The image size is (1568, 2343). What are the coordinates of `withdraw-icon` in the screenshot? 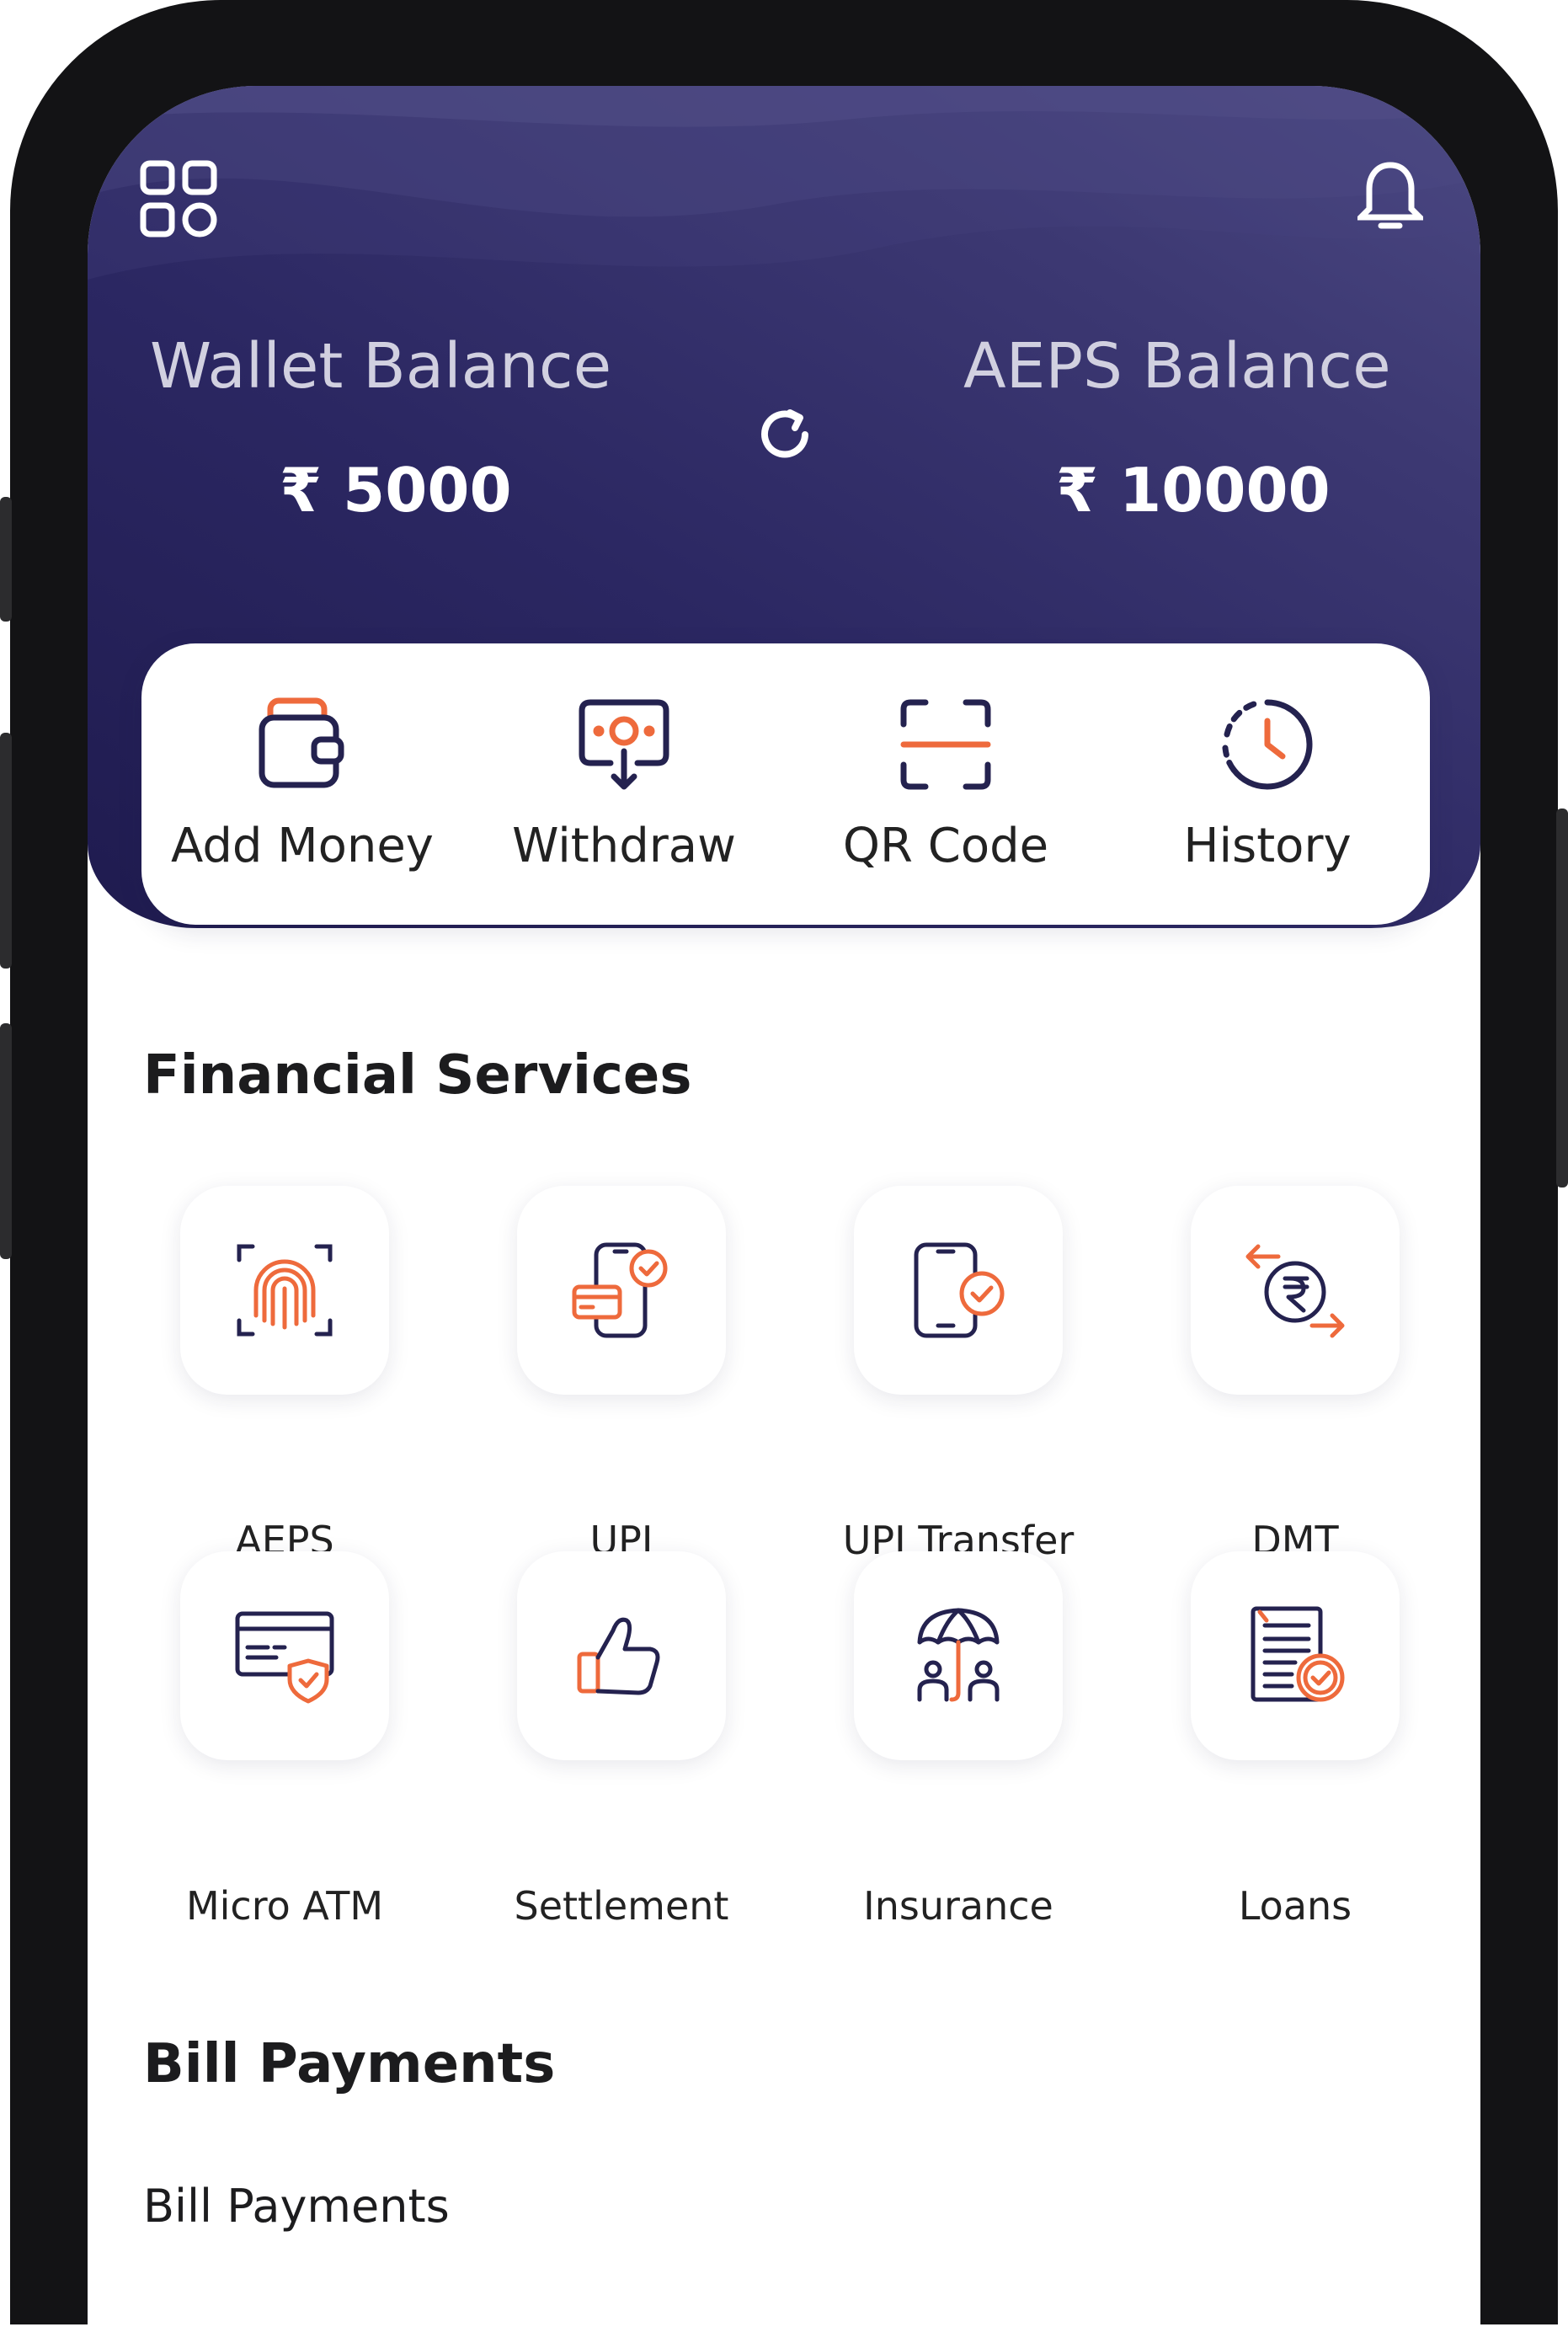 It's located at (624, 744).